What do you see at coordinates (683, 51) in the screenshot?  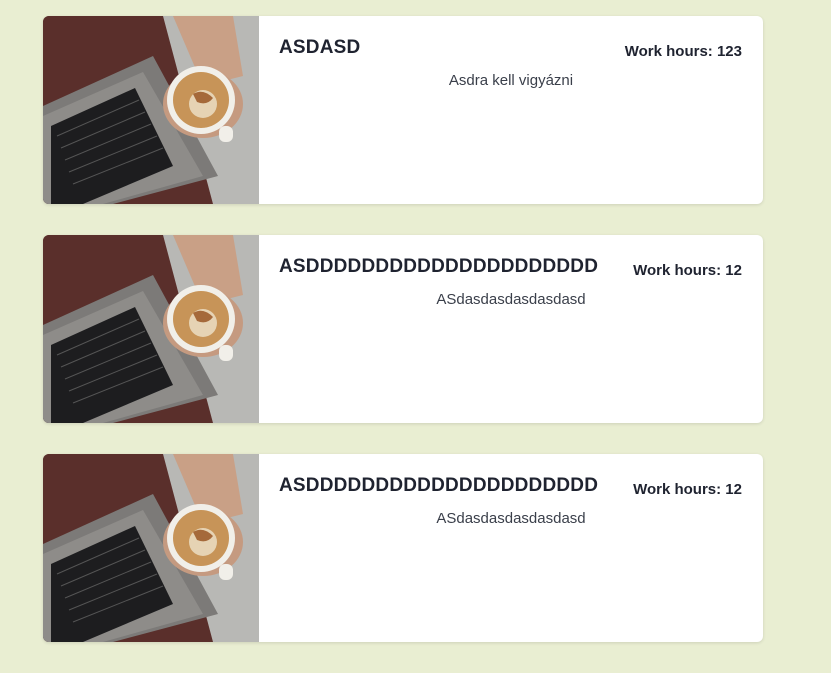 I see `work-hours-label: Work hours: 123` at bounding box center [683, 51].